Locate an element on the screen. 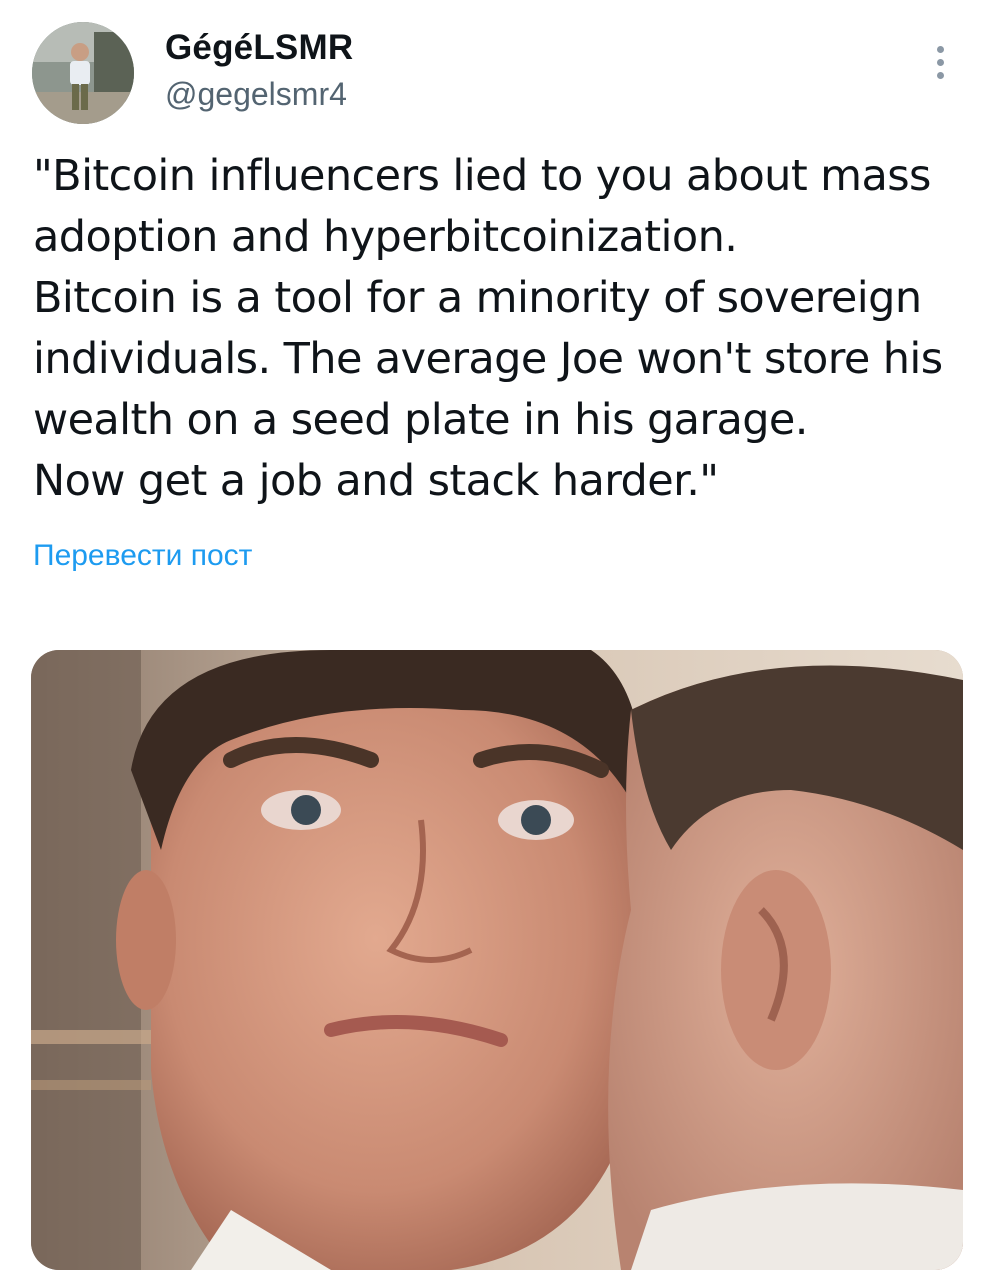 The height and width of the screenshot is (1280, 993). tweet-text-line: wealth on a seed plate in his garage. is located at coordinates (420, 420).